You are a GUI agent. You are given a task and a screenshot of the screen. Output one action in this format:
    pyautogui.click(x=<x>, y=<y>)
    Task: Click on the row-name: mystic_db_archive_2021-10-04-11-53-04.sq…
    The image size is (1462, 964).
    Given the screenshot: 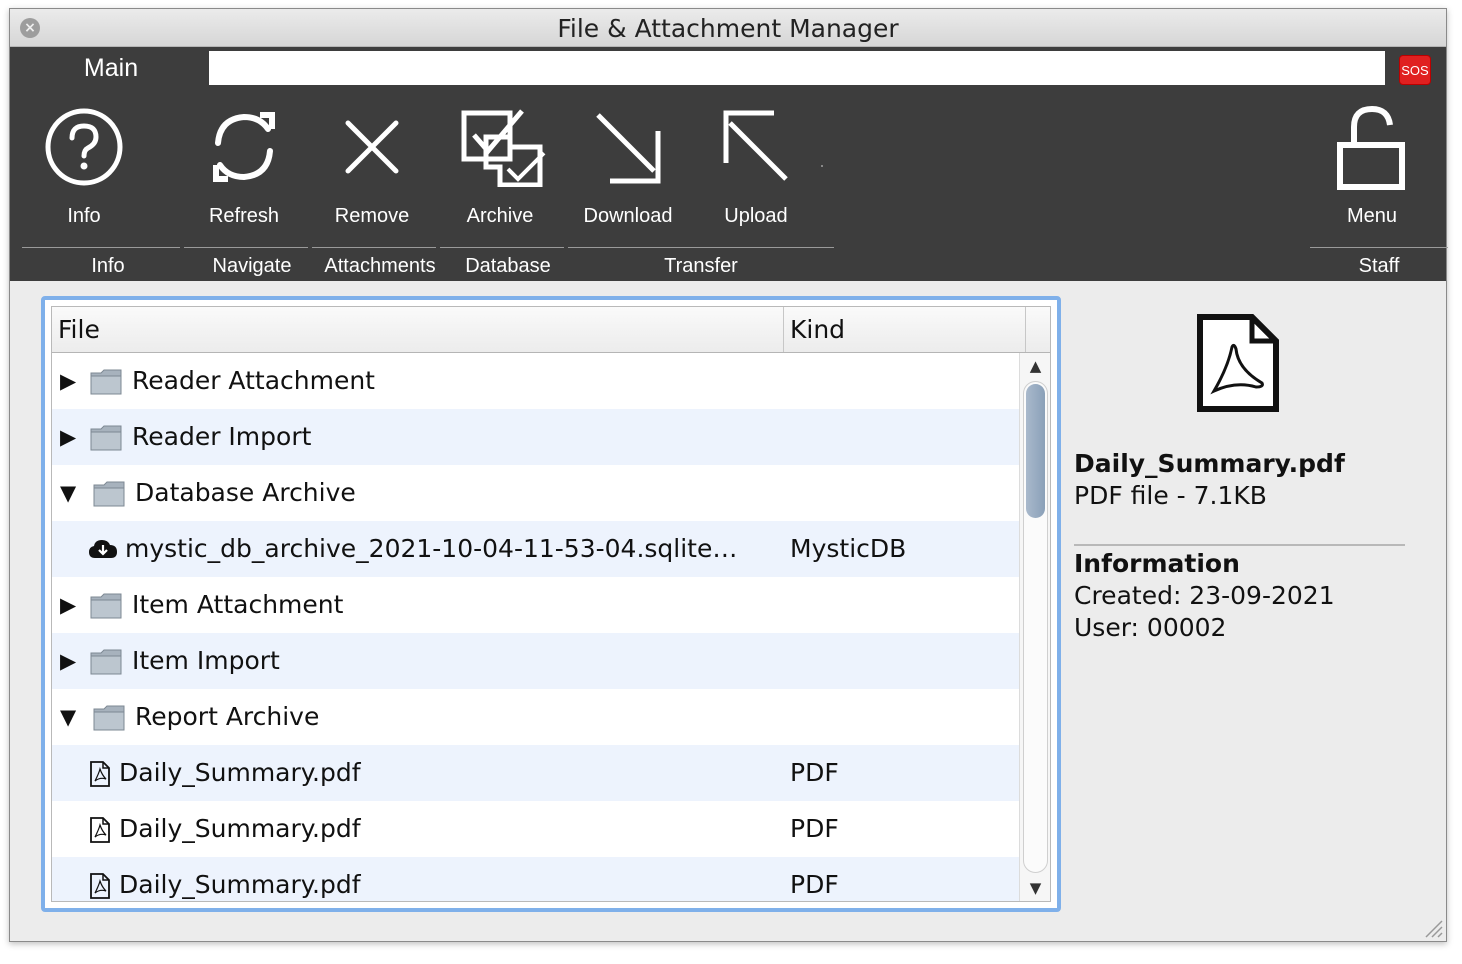 What is the action you would take?
    pyautogui.click(x=431, y=548)
    